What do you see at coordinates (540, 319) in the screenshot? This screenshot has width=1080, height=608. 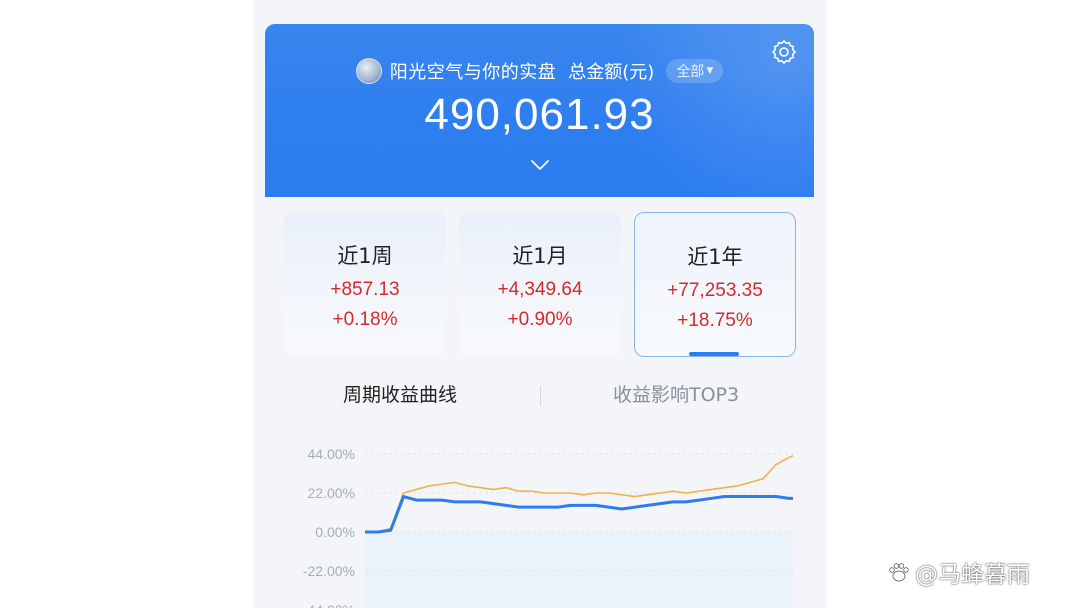 I see `period-percent: +0.90%` at bounding box center [540, 319].